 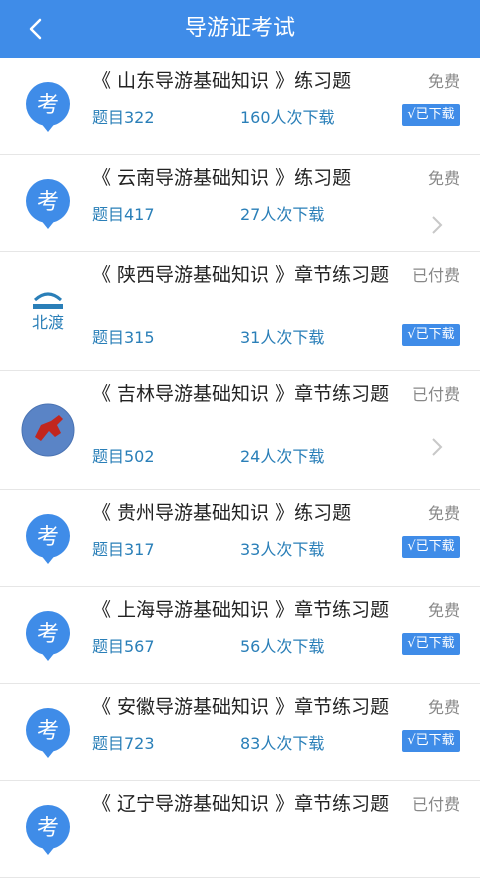 What do you see at coordinates (282, 337) in the screenshot?
I see `download-count: 31人次下载` at bounding box center [282, 337].